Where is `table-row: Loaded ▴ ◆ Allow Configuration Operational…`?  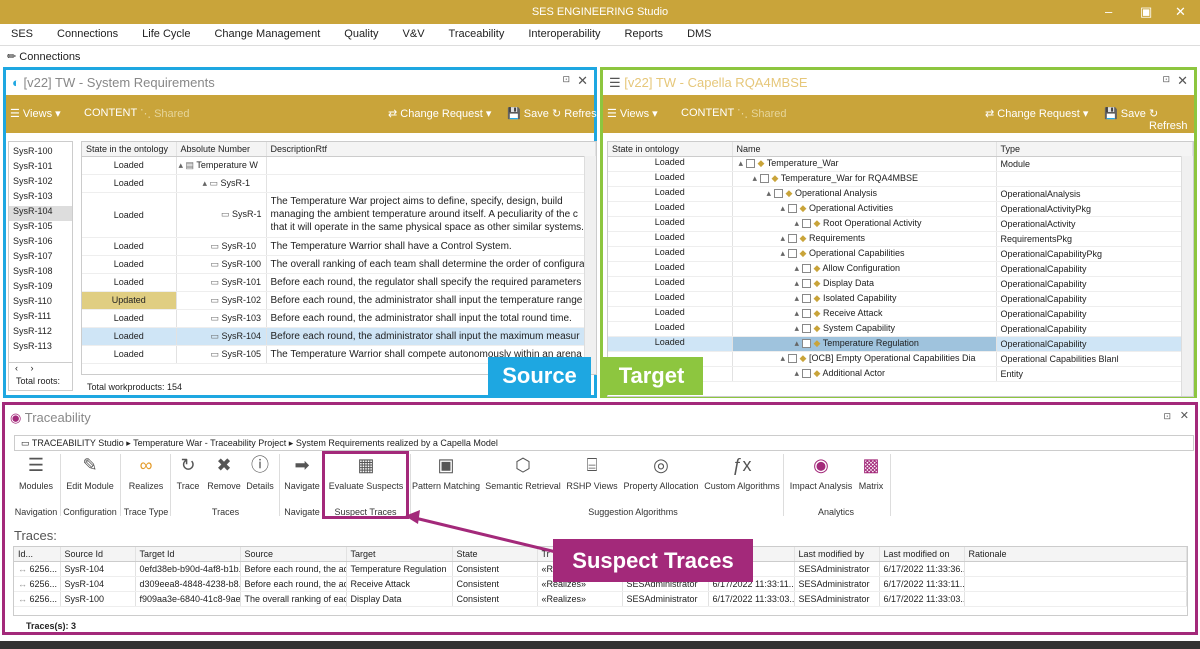 table-row: Loaded ▴ ◆ Allow Configuration Operational… is located at coordinates (900, 269).